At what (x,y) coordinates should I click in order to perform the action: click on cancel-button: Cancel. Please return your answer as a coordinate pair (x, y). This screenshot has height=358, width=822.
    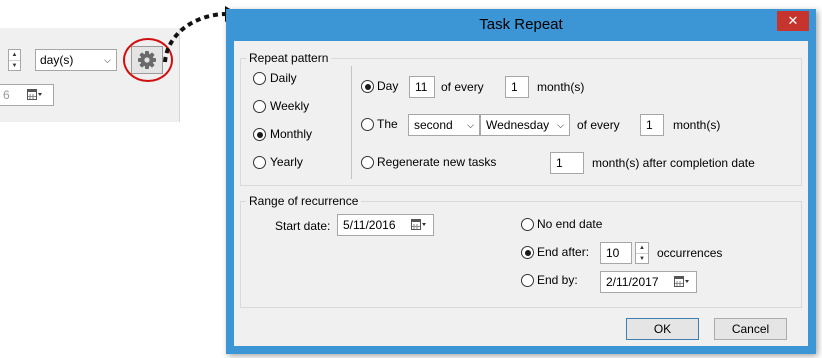
    Looking at the image, I should click on (750, 329).